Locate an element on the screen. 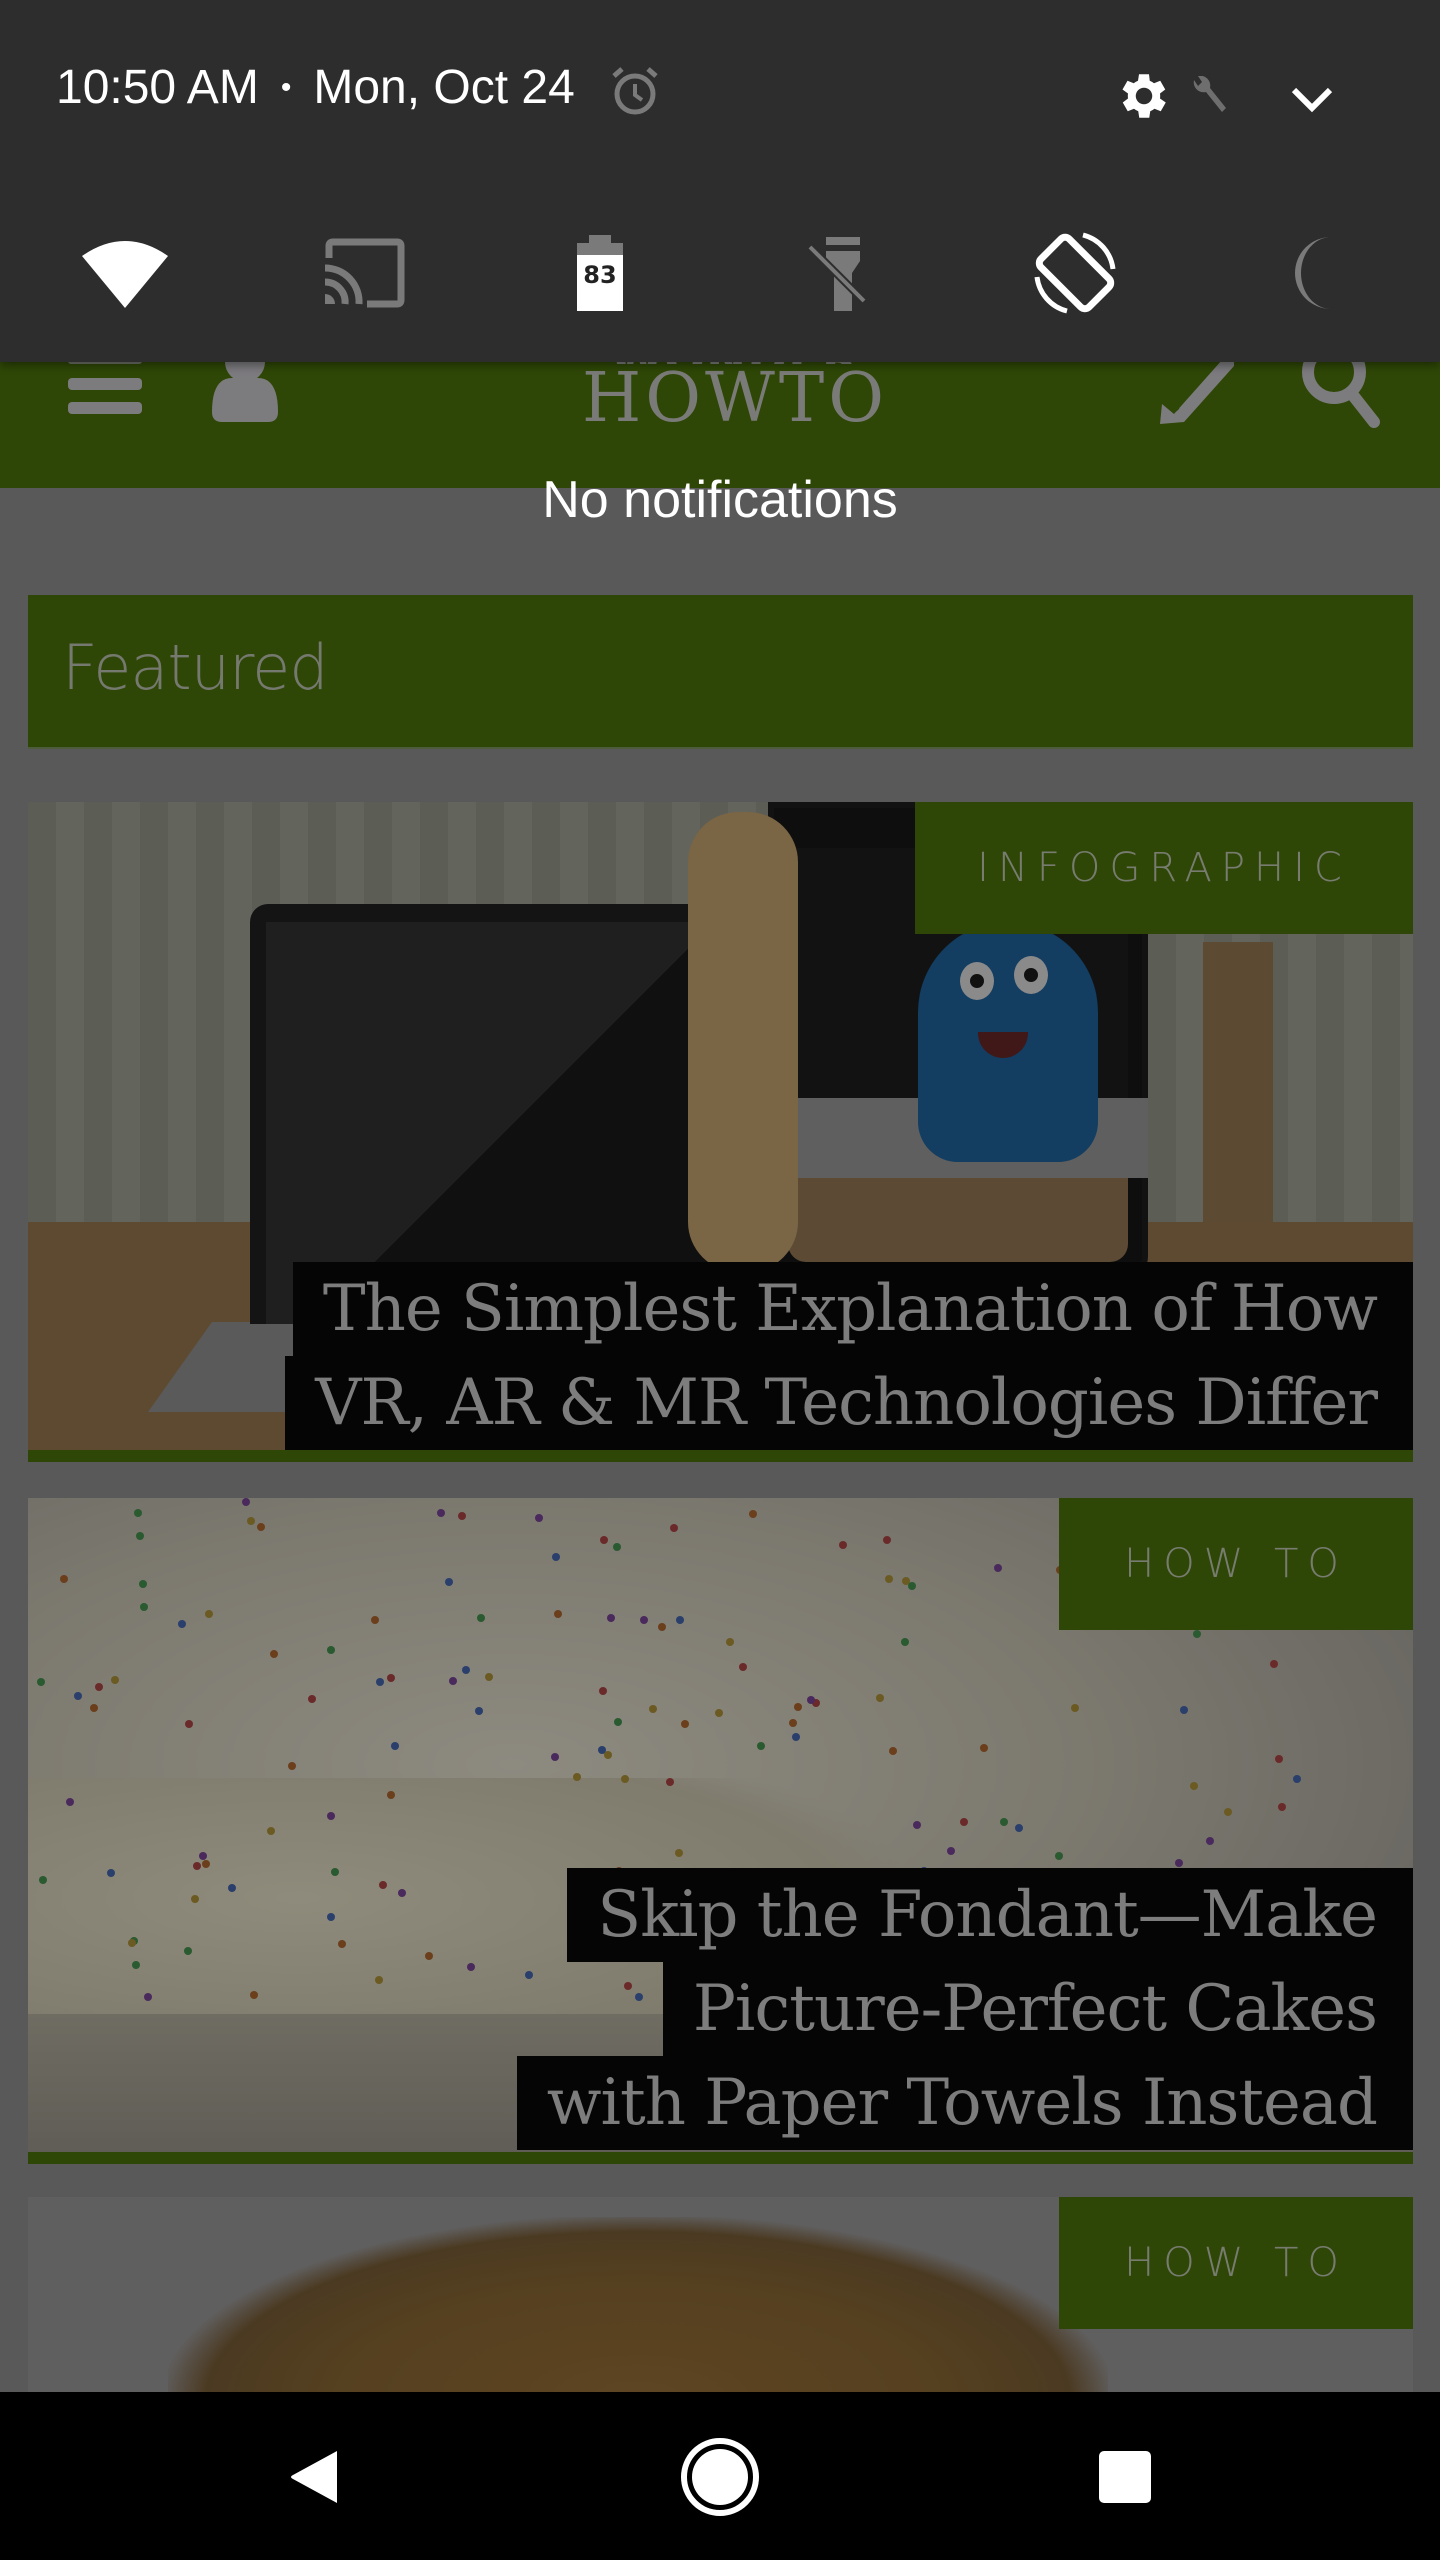  no-notifications-label: No notifications is located at coordinates (720, 500).